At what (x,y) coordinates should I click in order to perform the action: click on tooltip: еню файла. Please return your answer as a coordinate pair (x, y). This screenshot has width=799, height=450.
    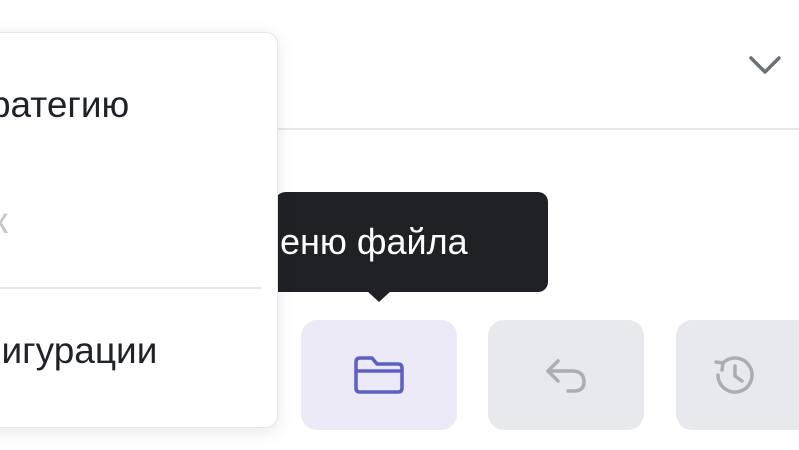
    Looking at the image, I should click on (411, 242).